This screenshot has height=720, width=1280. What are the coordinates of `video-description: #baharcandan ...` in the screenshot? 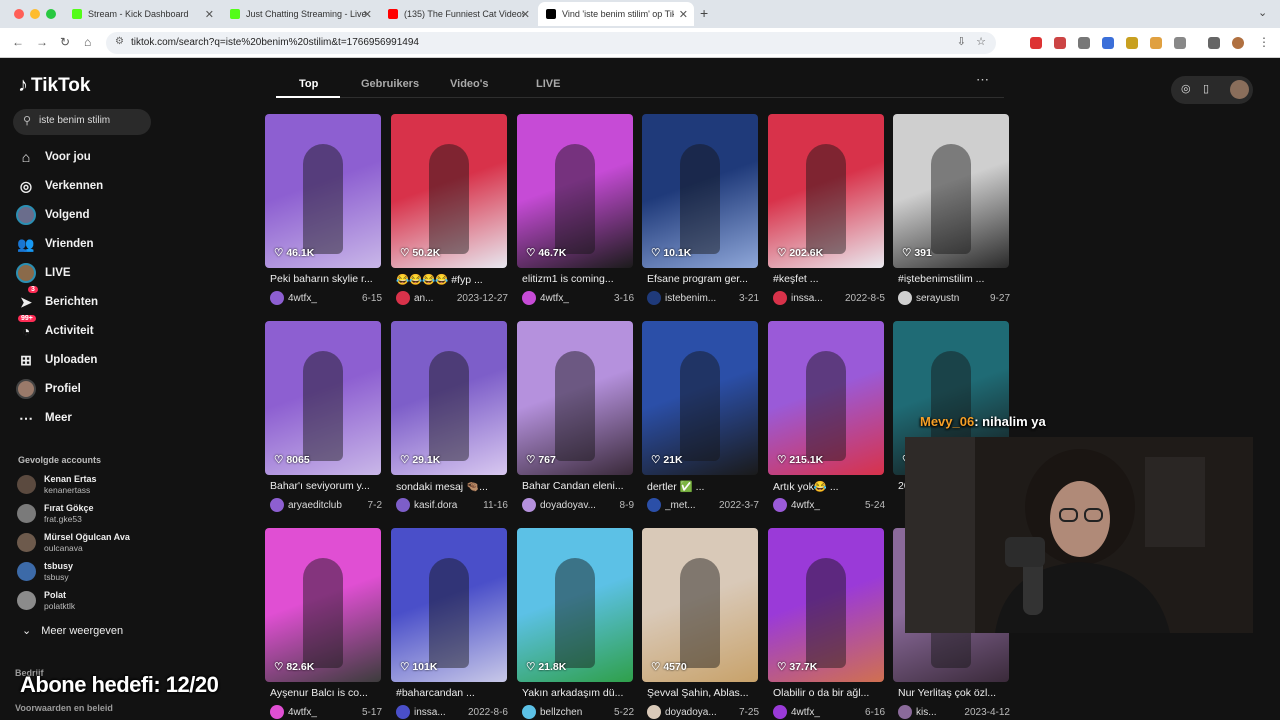 It's located at (452, 693).